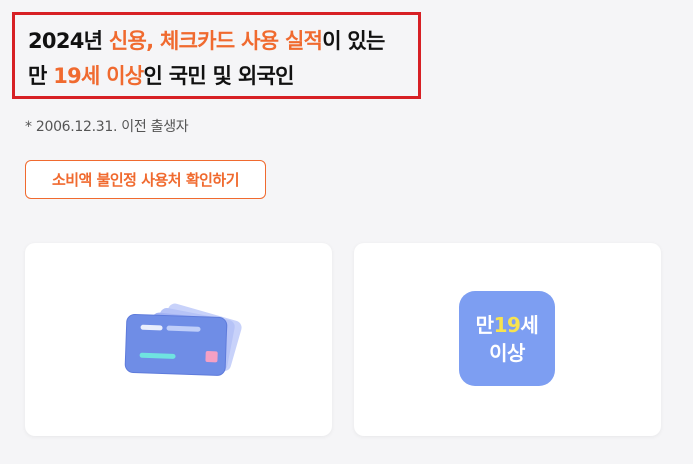 This screenshot has width=693, height=464. Describe the element at coordinates (107, 127) in the screenshot. I see `birthdate-note: * 2006.12.31. 이전 출생자` at that location.